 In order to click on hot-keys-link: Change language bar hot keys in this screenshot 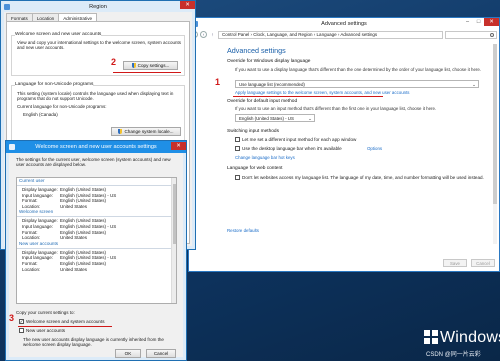, I will do `click(265, 157)`.